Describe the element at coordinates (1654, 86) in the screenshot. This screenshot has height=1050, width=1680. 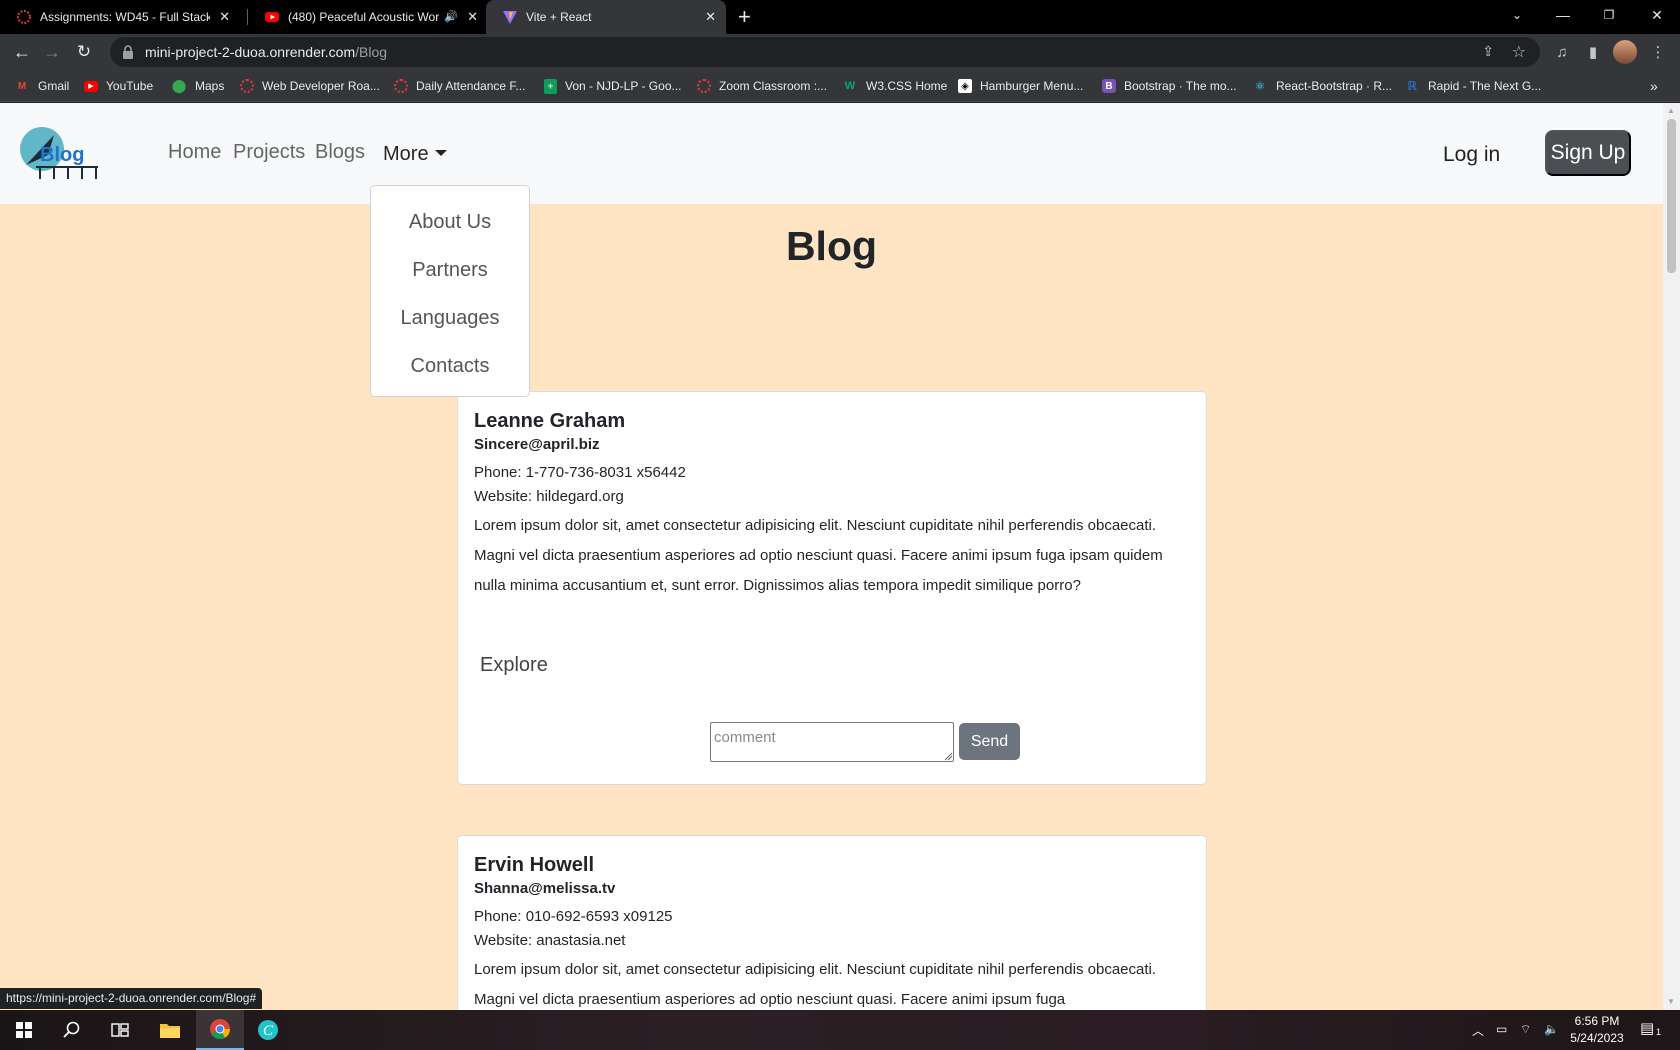
I see `bookmarks-overflow-button: »` at that location.